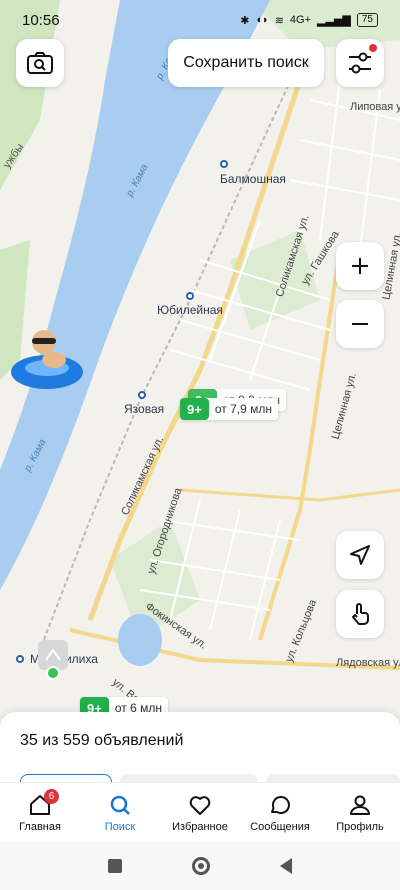 This screenshot has height=890, width=400. I want to click on plus-icon, so click(360, 266).